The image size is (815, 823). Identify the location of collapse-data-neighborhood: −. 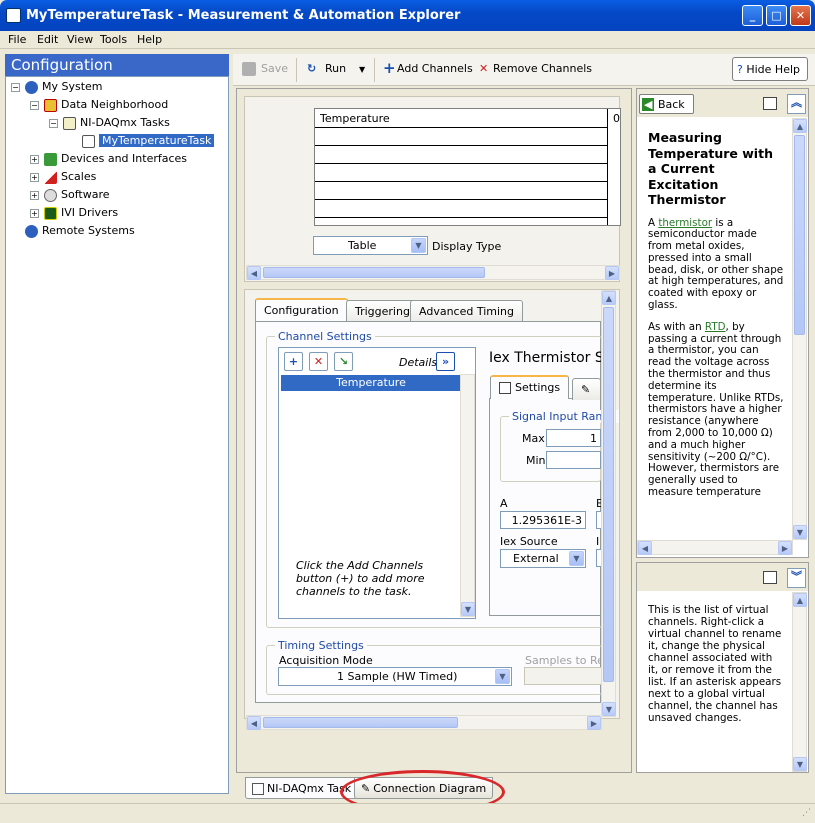
(34, 105).